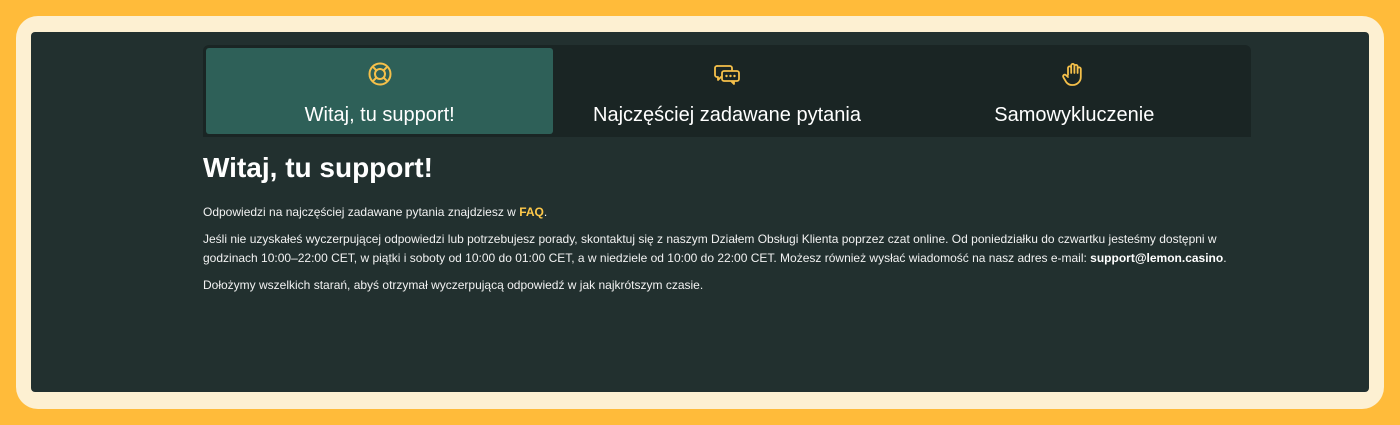 The height and width of the screenshot is (425, 1400). What do you see at coordinates (545, 212) in the screenshot?
I see `faq-paragraph-end: .` at bounding box center [545, 212].